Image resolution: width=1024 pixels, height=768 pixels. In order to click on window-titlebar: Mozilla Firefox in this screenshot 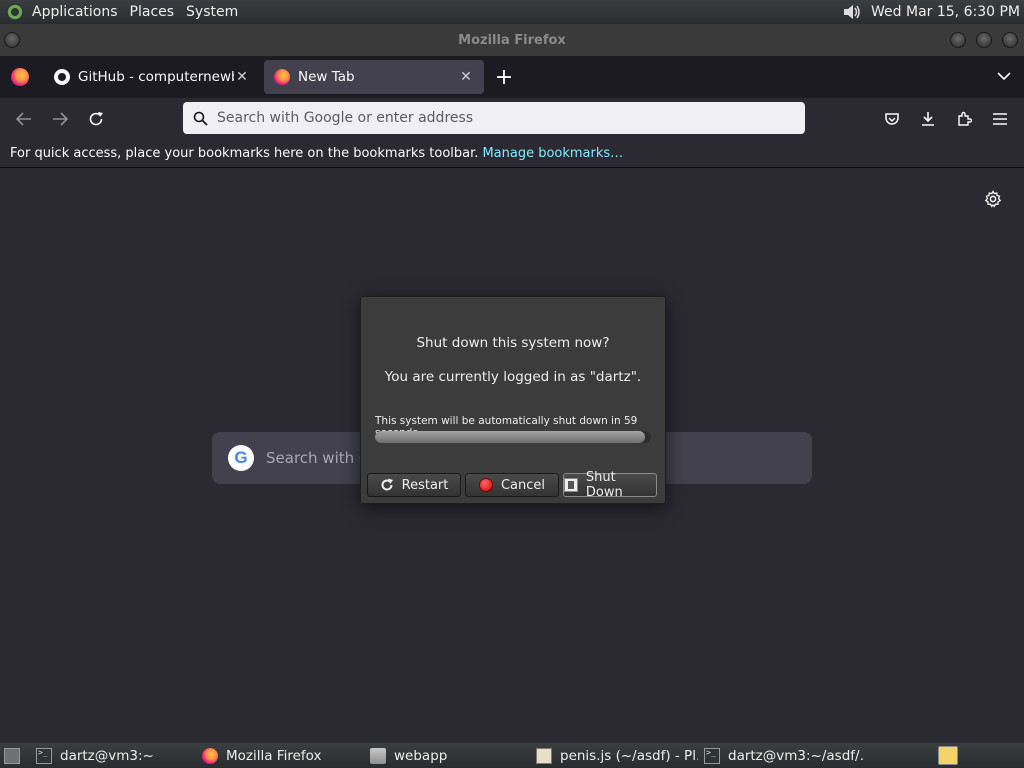, I will do `click(512, 40)`.